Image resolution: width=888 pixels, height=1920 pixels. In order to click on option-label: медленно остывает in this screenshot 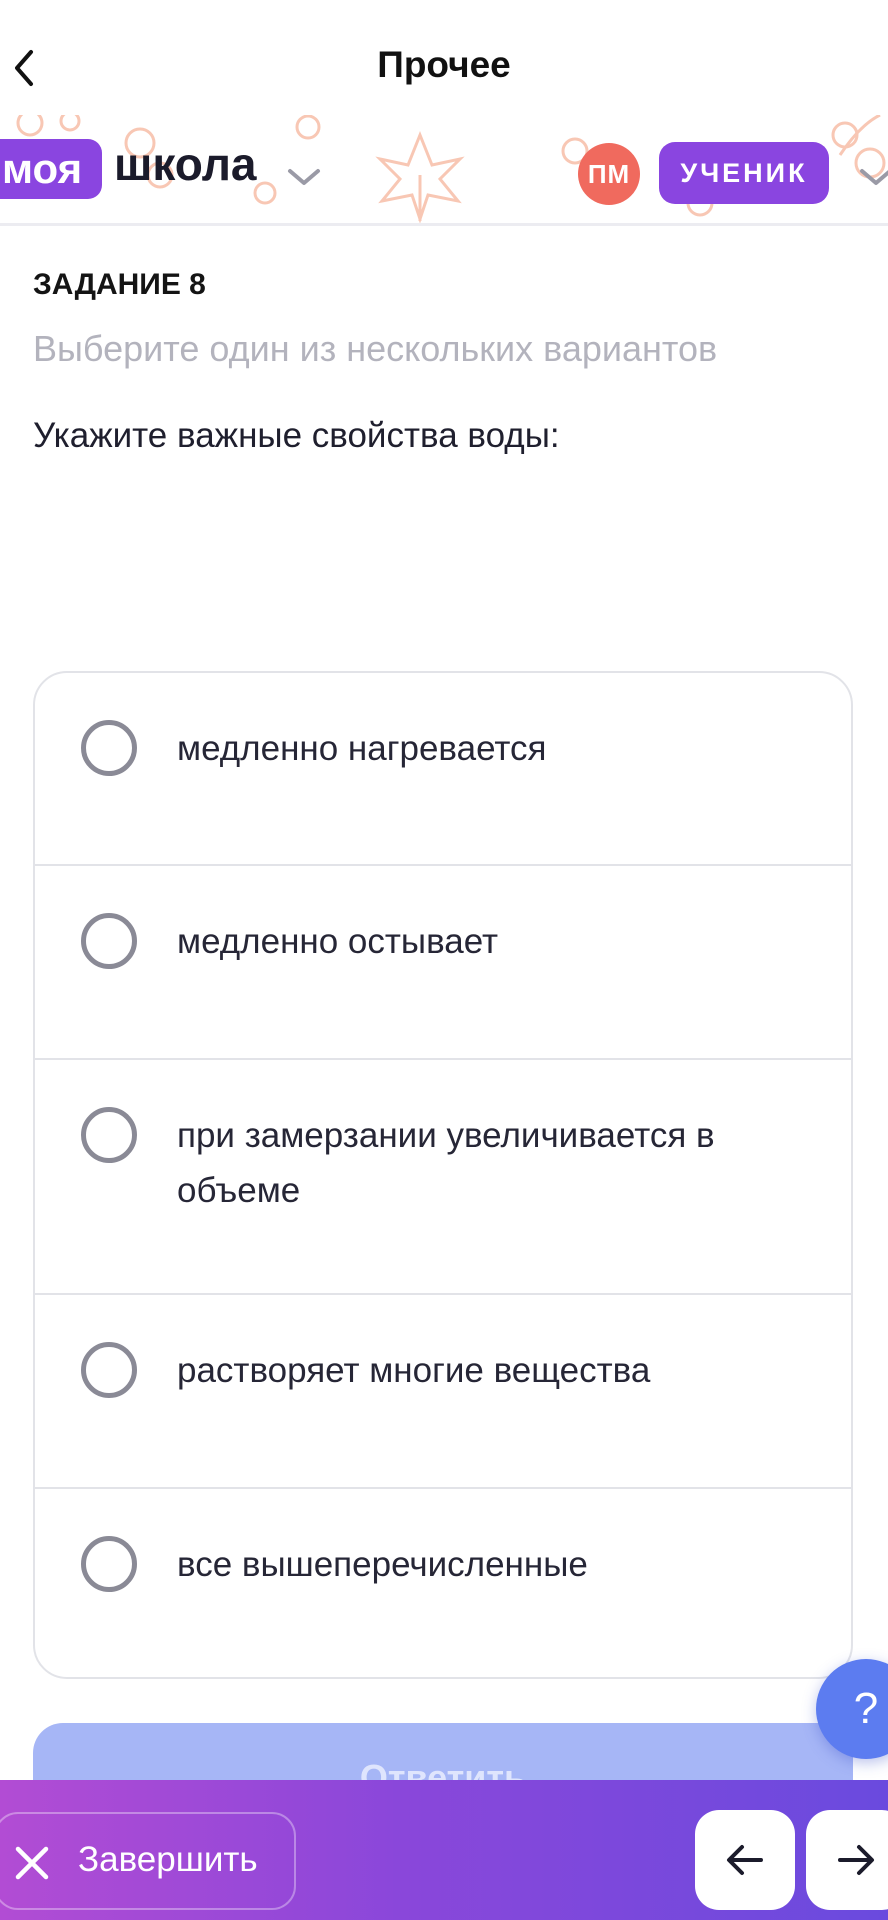, I will do `click(338, 941)`.